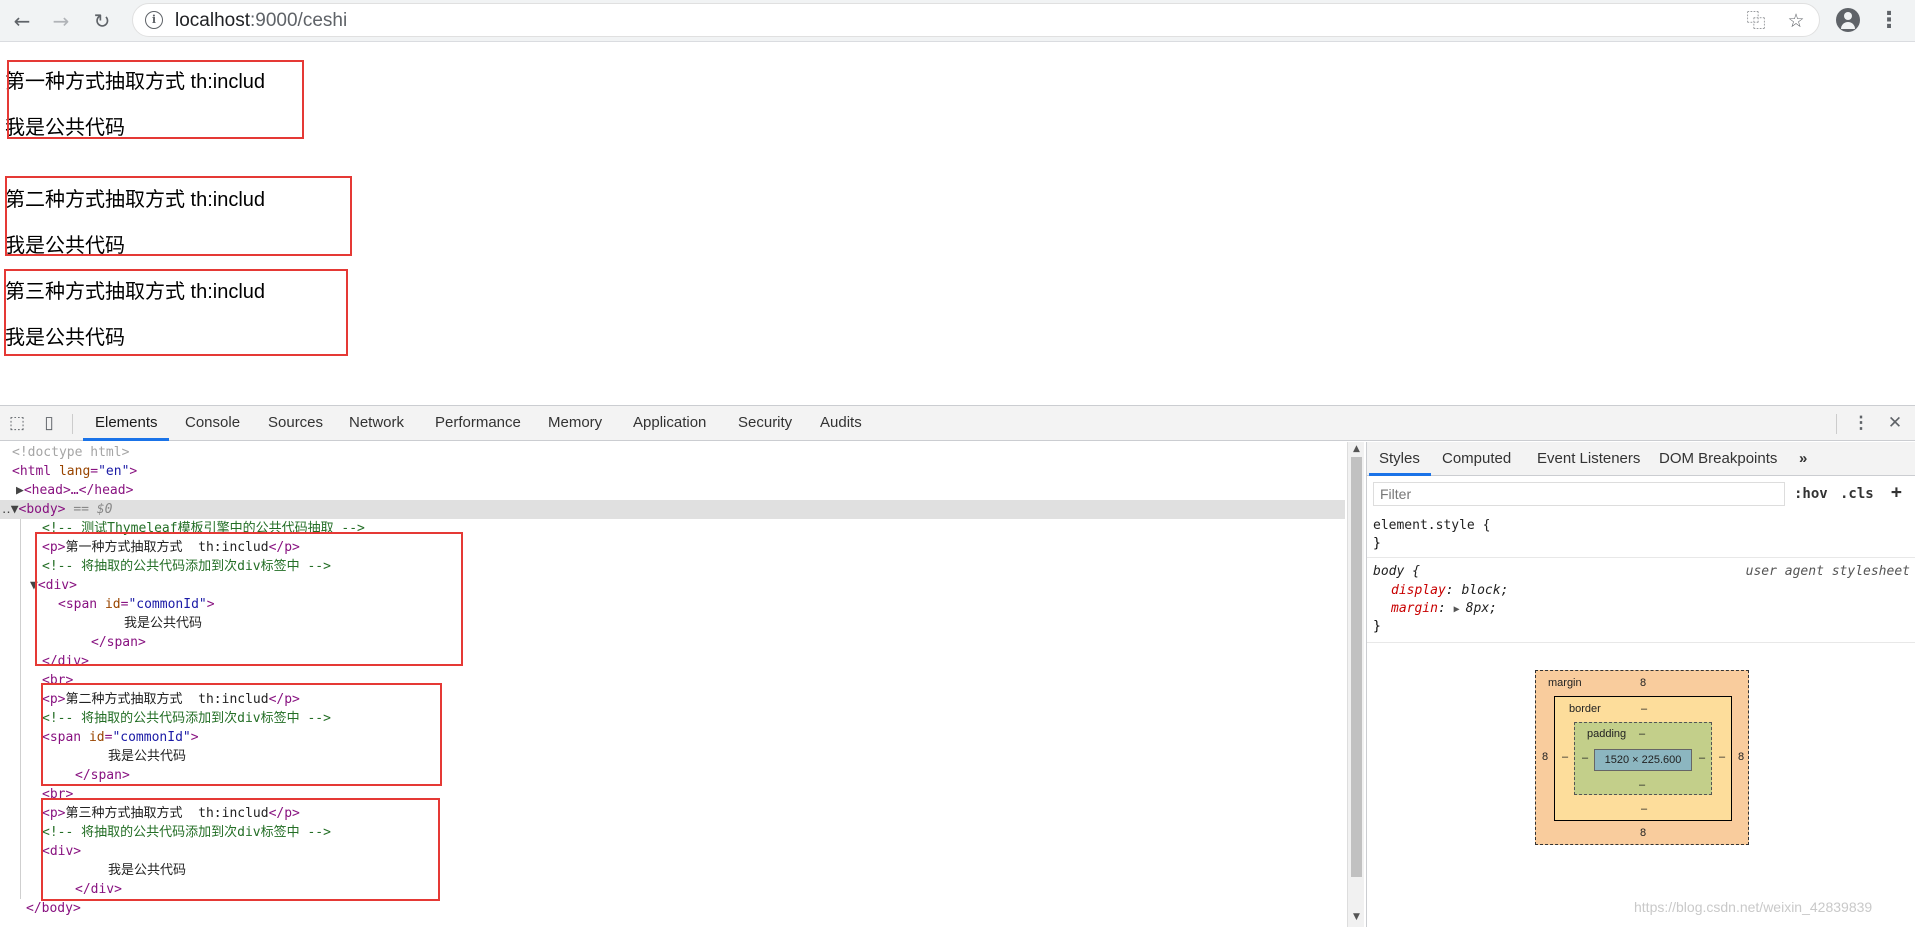 This screenshot has width=1915, height=927. What do you see at coordinates (154, 20) in the screenshot?
I see `info-icon: i` at bounding box center [154, 20].